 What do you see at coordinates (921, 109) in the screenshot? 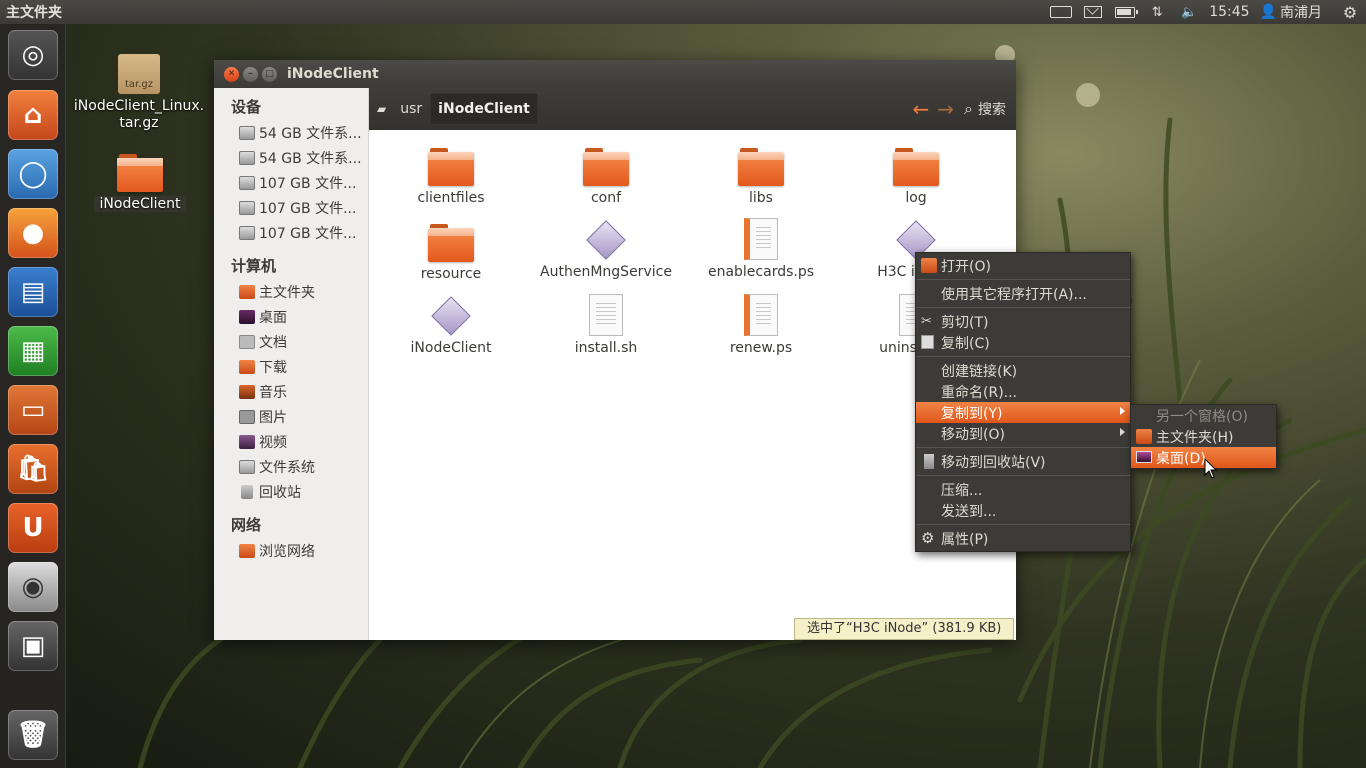
I see `back-arrow-icon: ←` at bounding box center [921, 109].